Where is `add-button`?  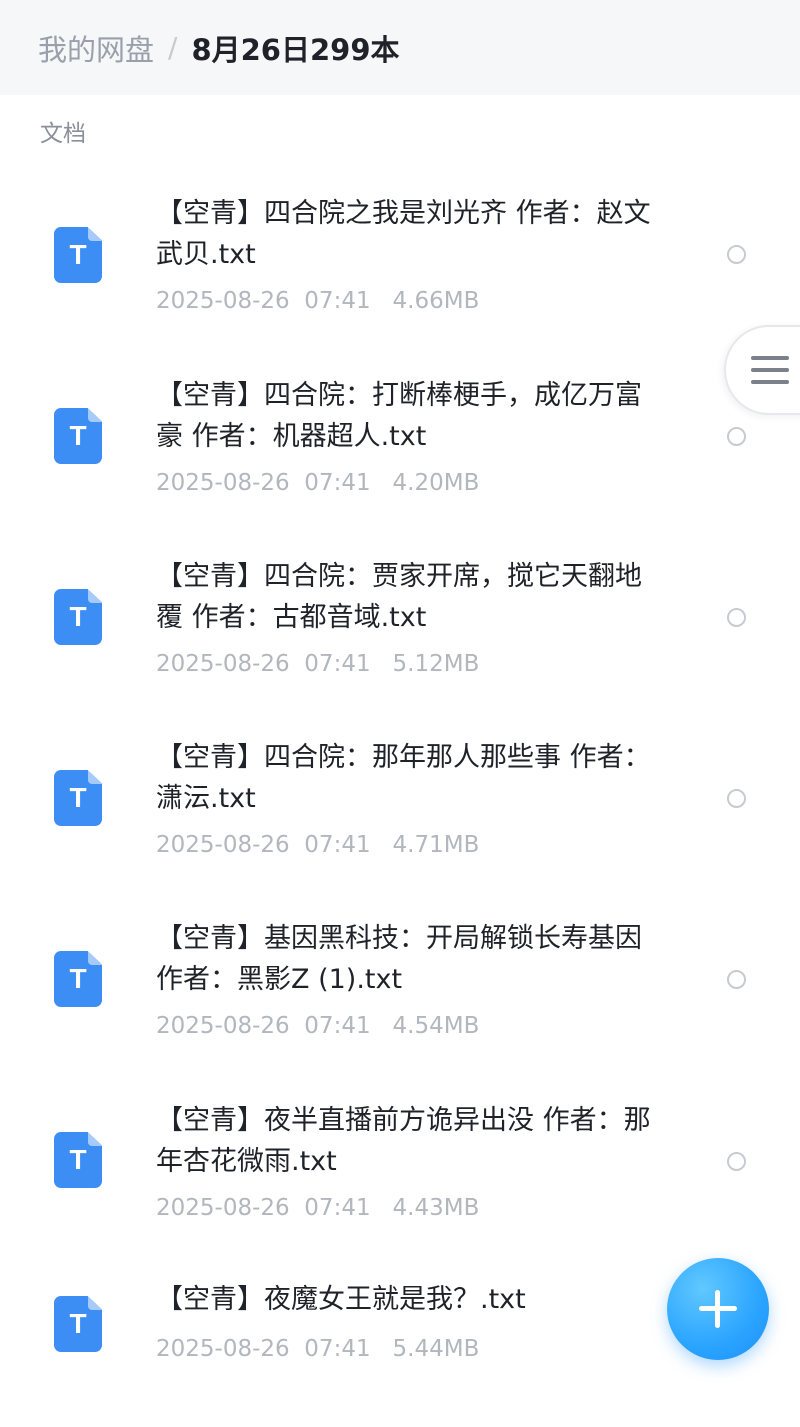
add-button is located at coordinates (718, 1309).